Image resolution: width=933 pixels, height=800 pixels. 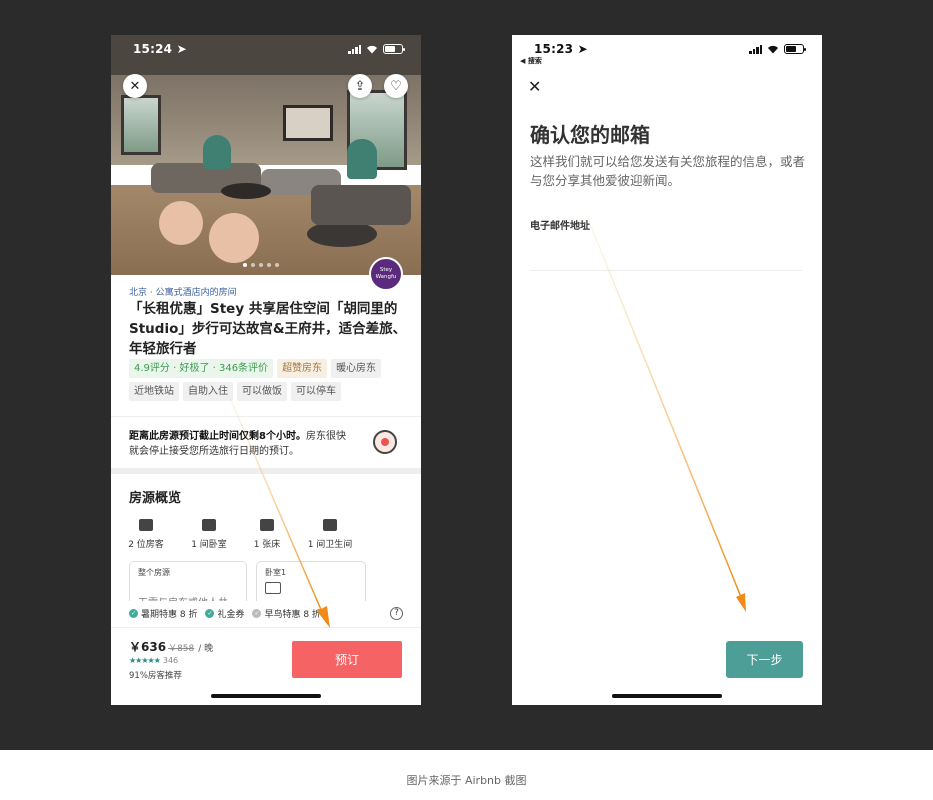 What do you see at coordinates (561, 49) in the screenshot?
I see `status-time: 15:23 ➤` at bounding box center [561, 49].